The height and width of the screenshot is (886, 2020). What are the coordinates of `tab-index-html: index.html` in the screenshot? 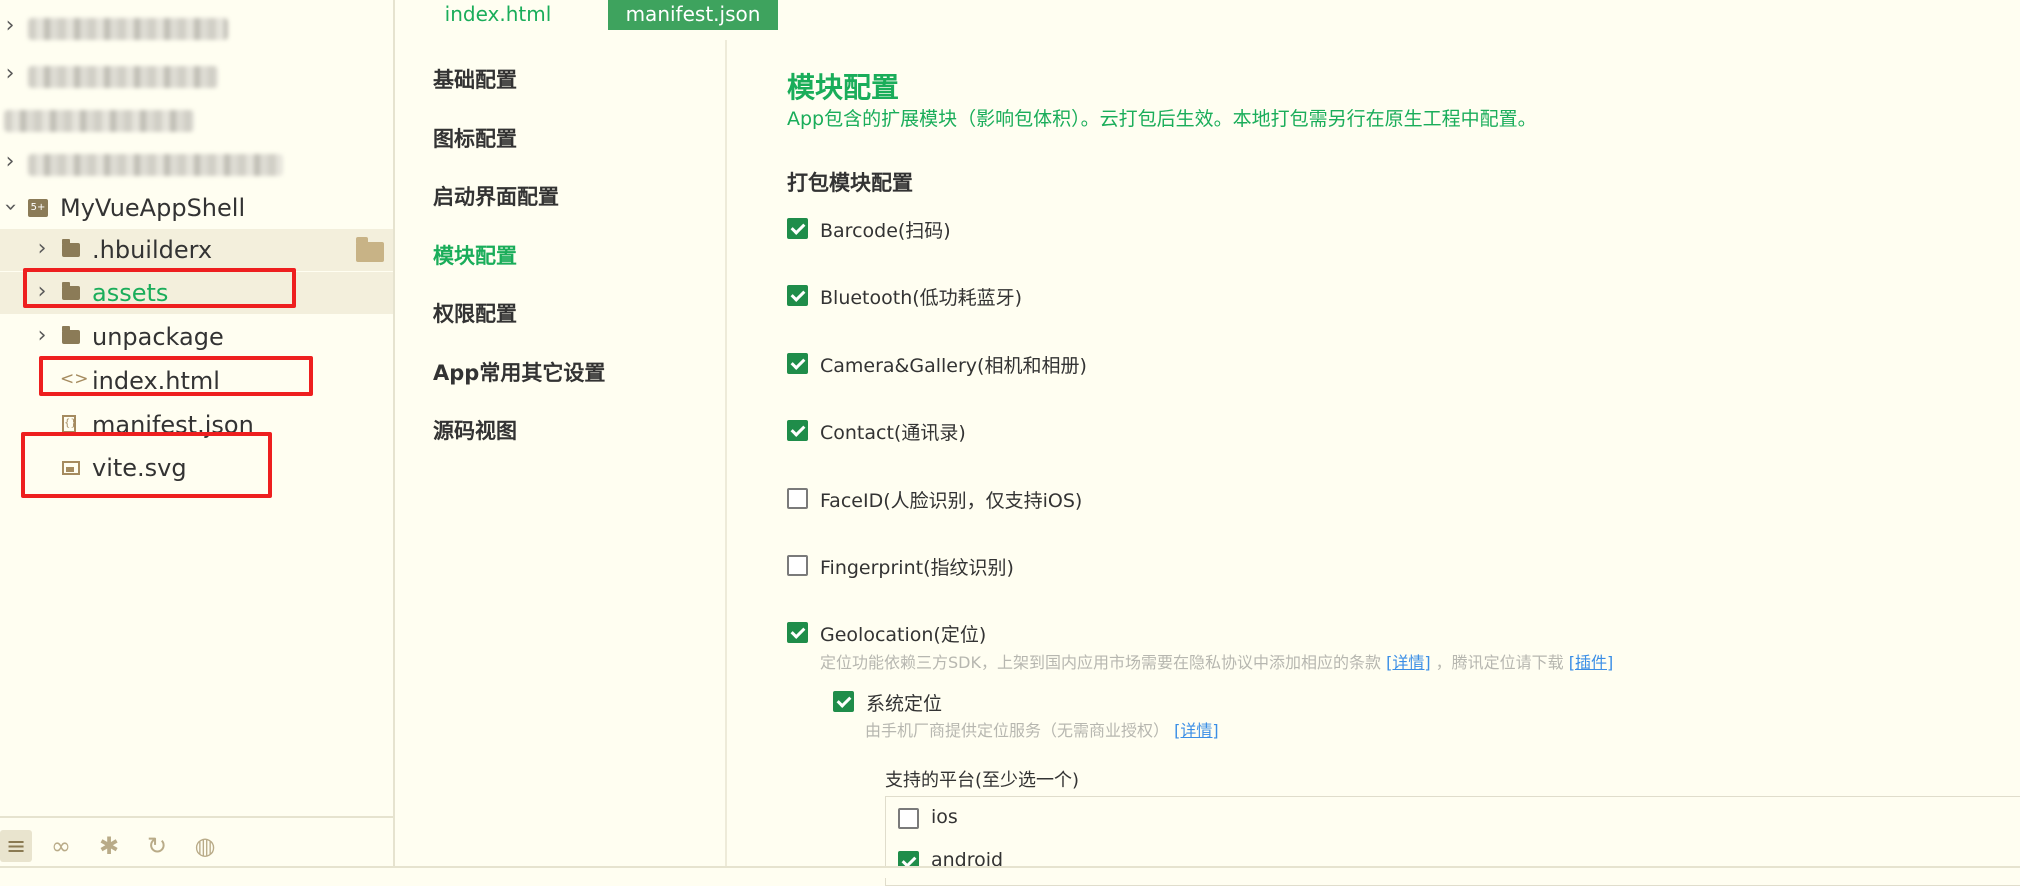 It's located at (498, 15).